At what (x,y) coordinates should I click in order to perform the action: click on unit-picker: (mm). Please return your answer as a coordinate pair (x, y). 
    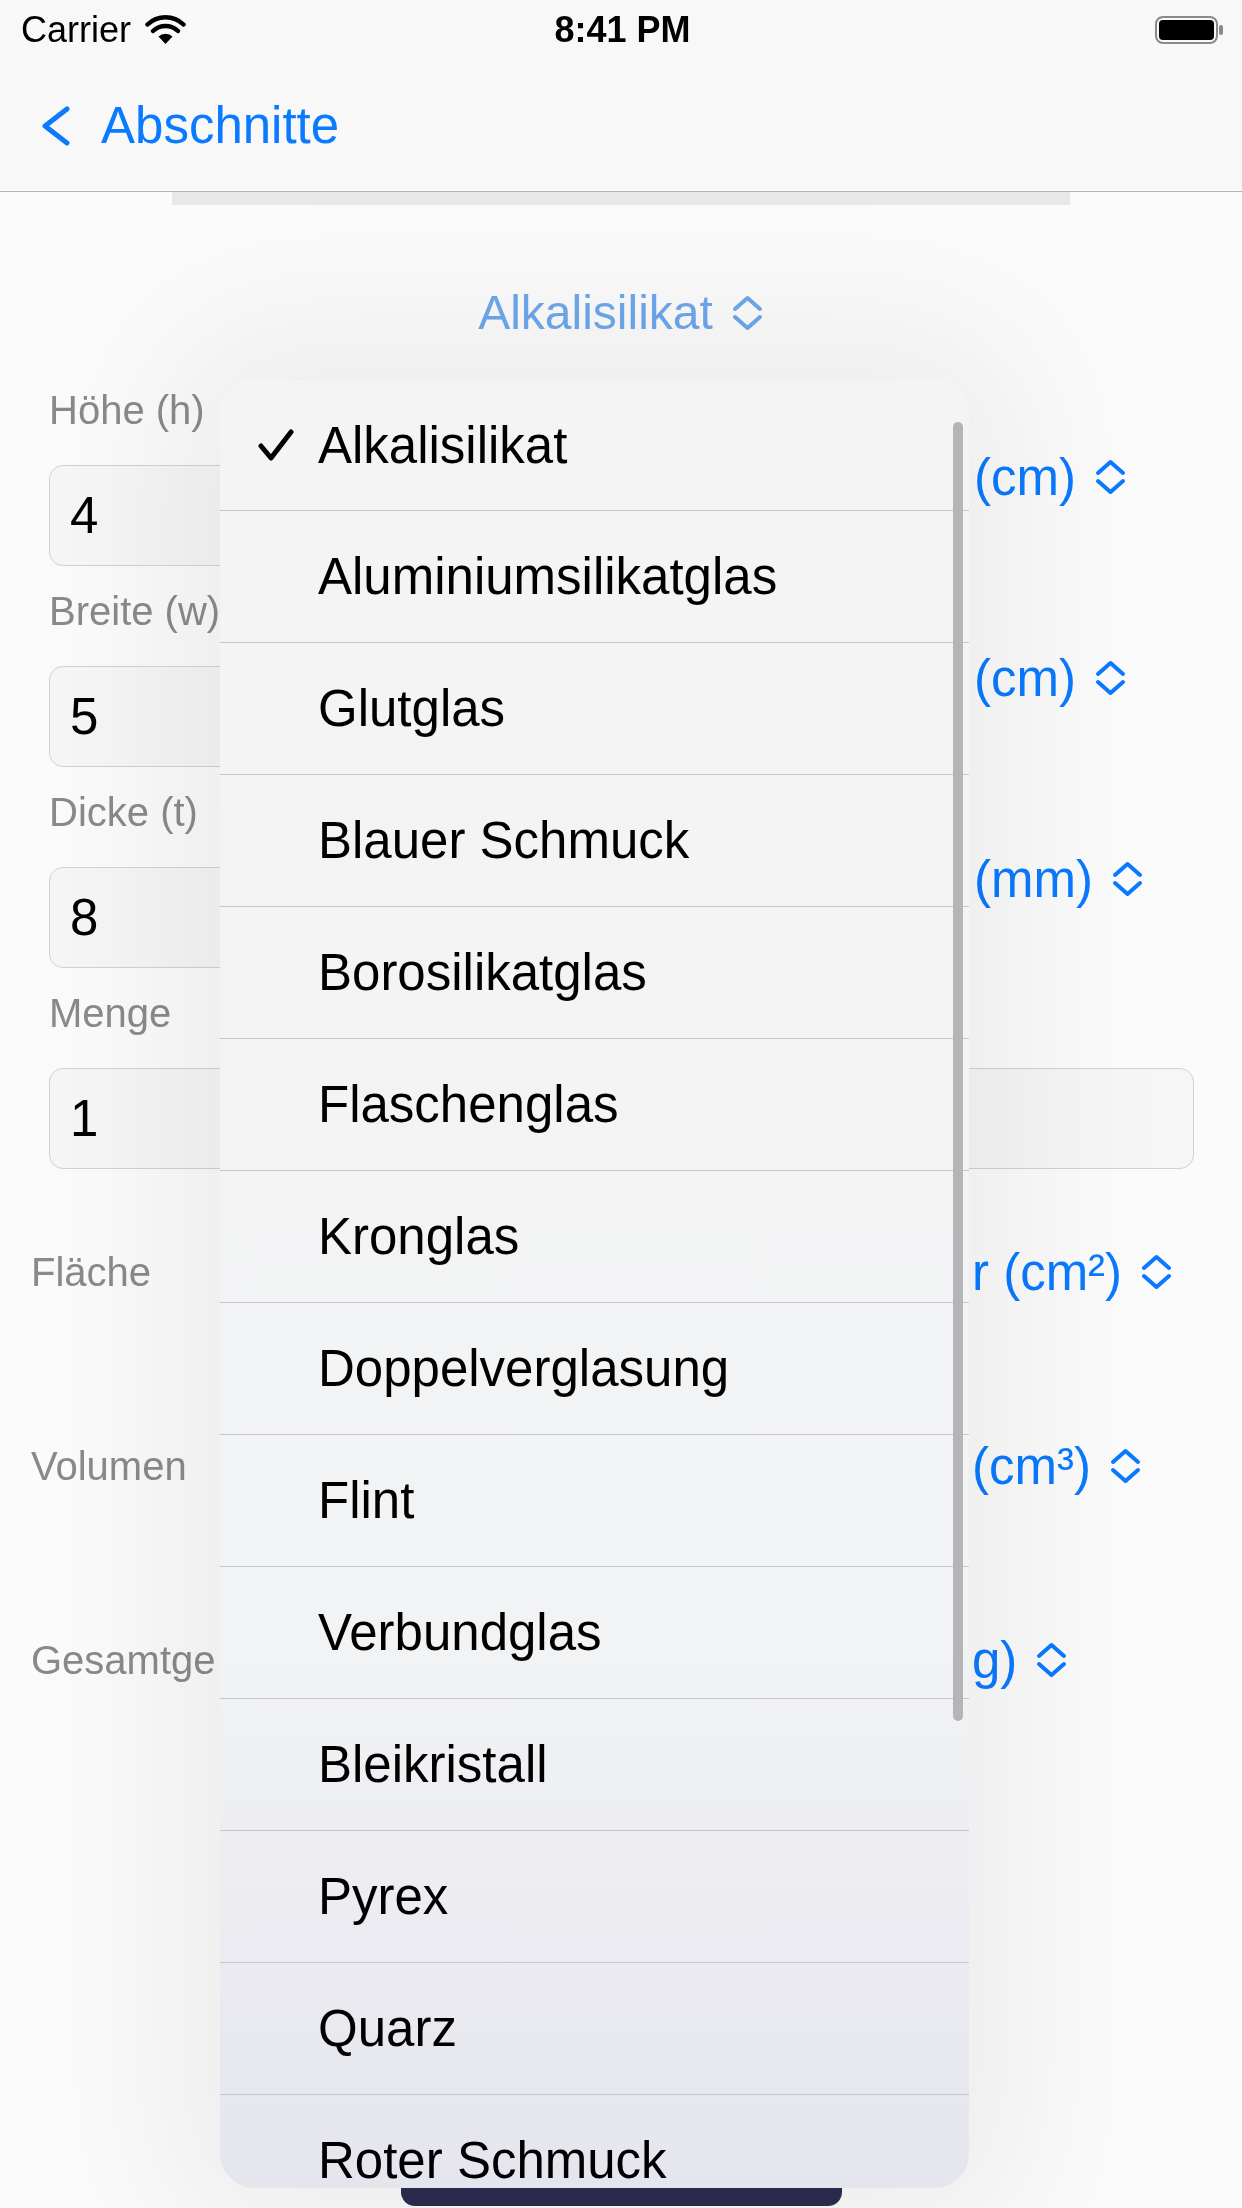
    Looking at the image, I should click on (1059, 879).